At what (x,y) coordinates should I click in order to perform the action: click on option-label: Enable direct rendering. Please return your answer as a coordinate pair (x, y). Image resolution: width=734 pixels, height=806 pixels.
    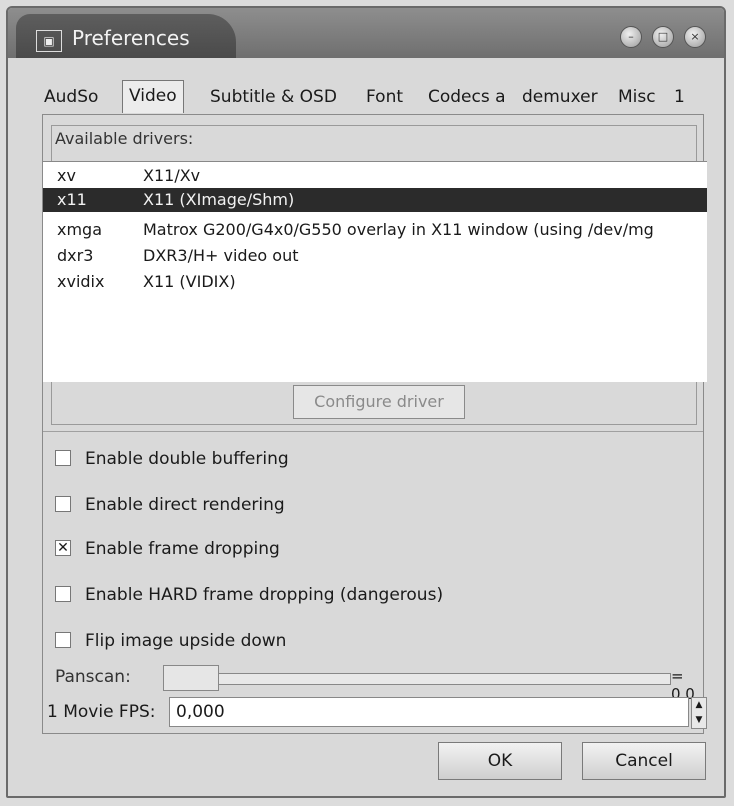
    Looking at the image, I should click on (185, 505).